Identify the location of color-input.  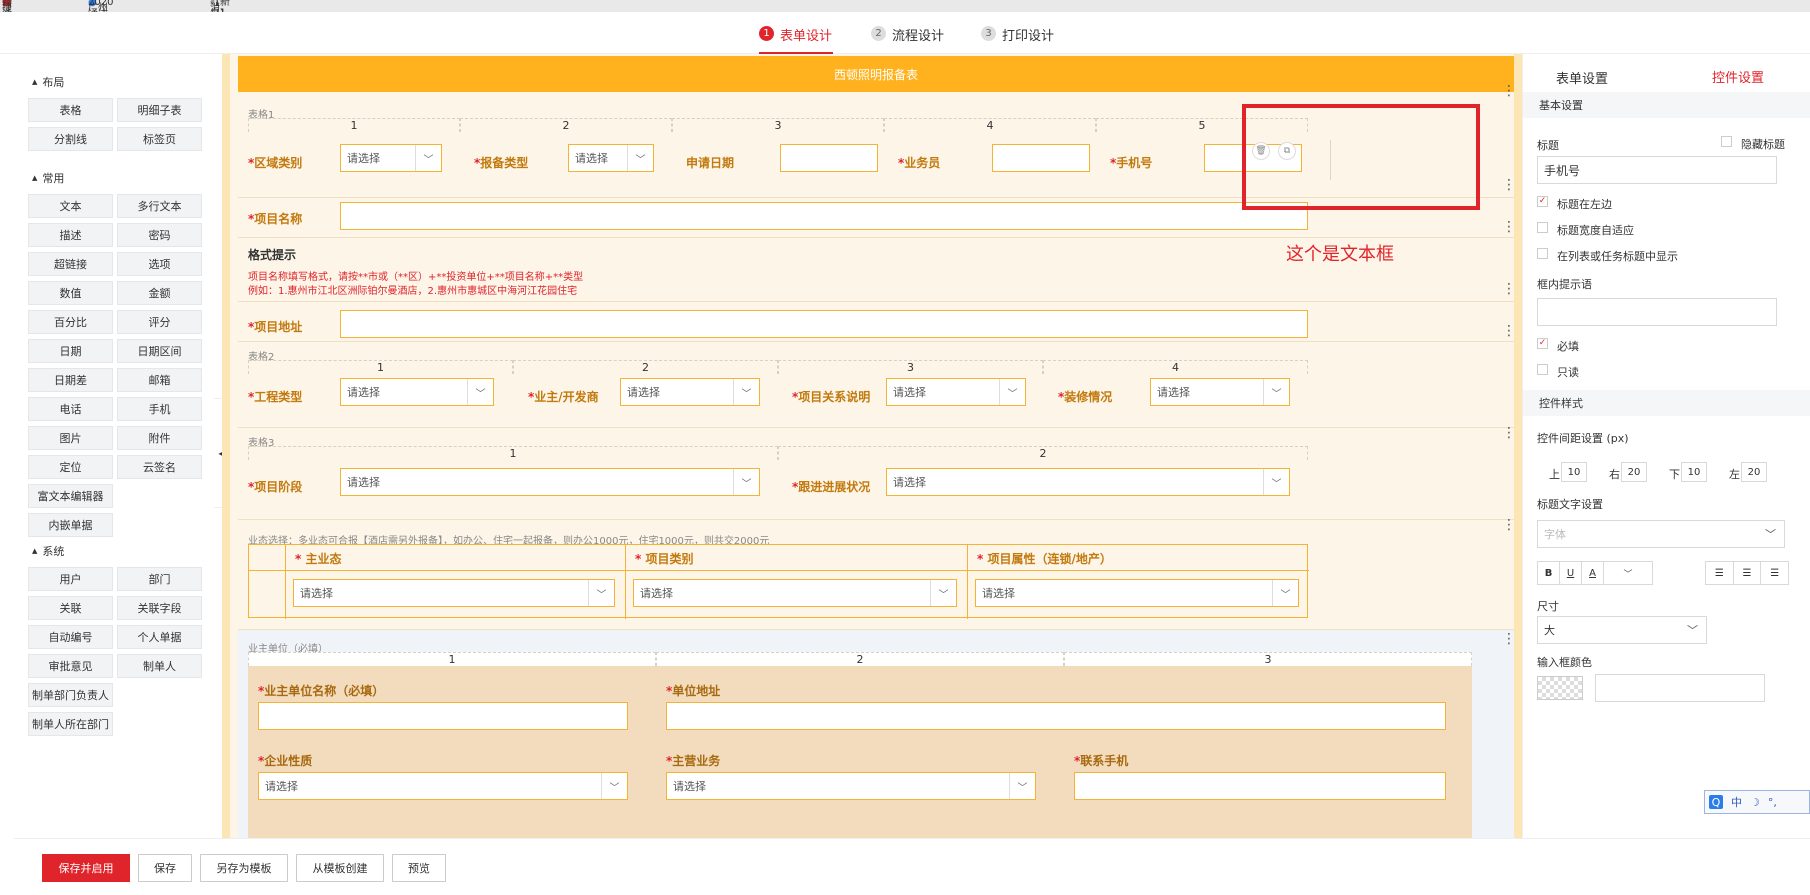
(1680, 688).